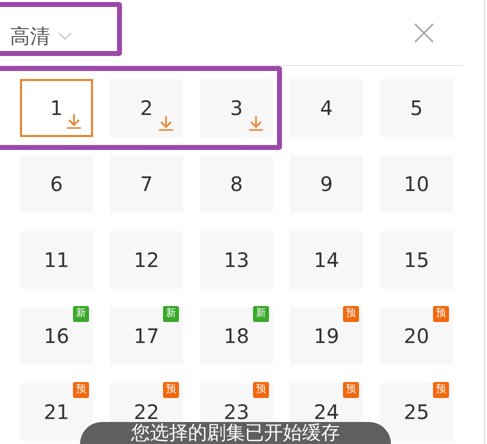 The image size is (487, 444). What do you see at coordinates (236, 336) in the screenshot?
I see `episode-button: 18 新` at bounding box center [236, 336].